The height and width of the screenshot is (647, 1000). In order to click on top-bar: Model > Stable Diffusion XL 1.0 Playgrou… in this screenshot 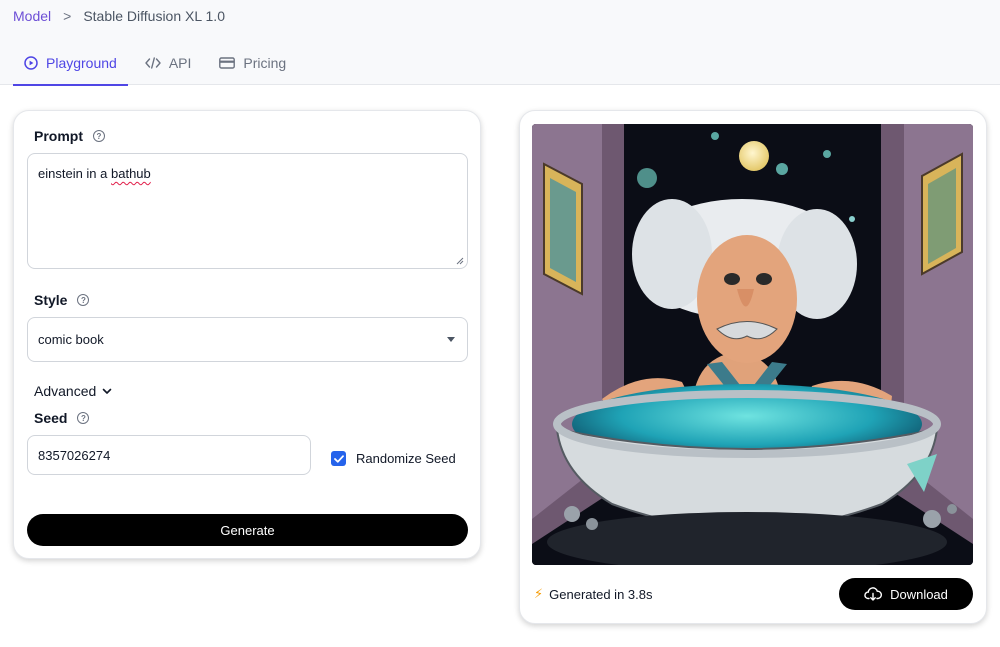, I will do `click(500, 43)`.